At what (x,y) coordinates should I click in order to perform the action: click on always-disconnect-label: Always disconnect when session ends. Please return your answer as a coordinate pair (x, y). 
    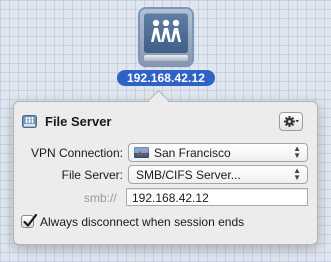
    Looking at the image, I should click on (142, 222).